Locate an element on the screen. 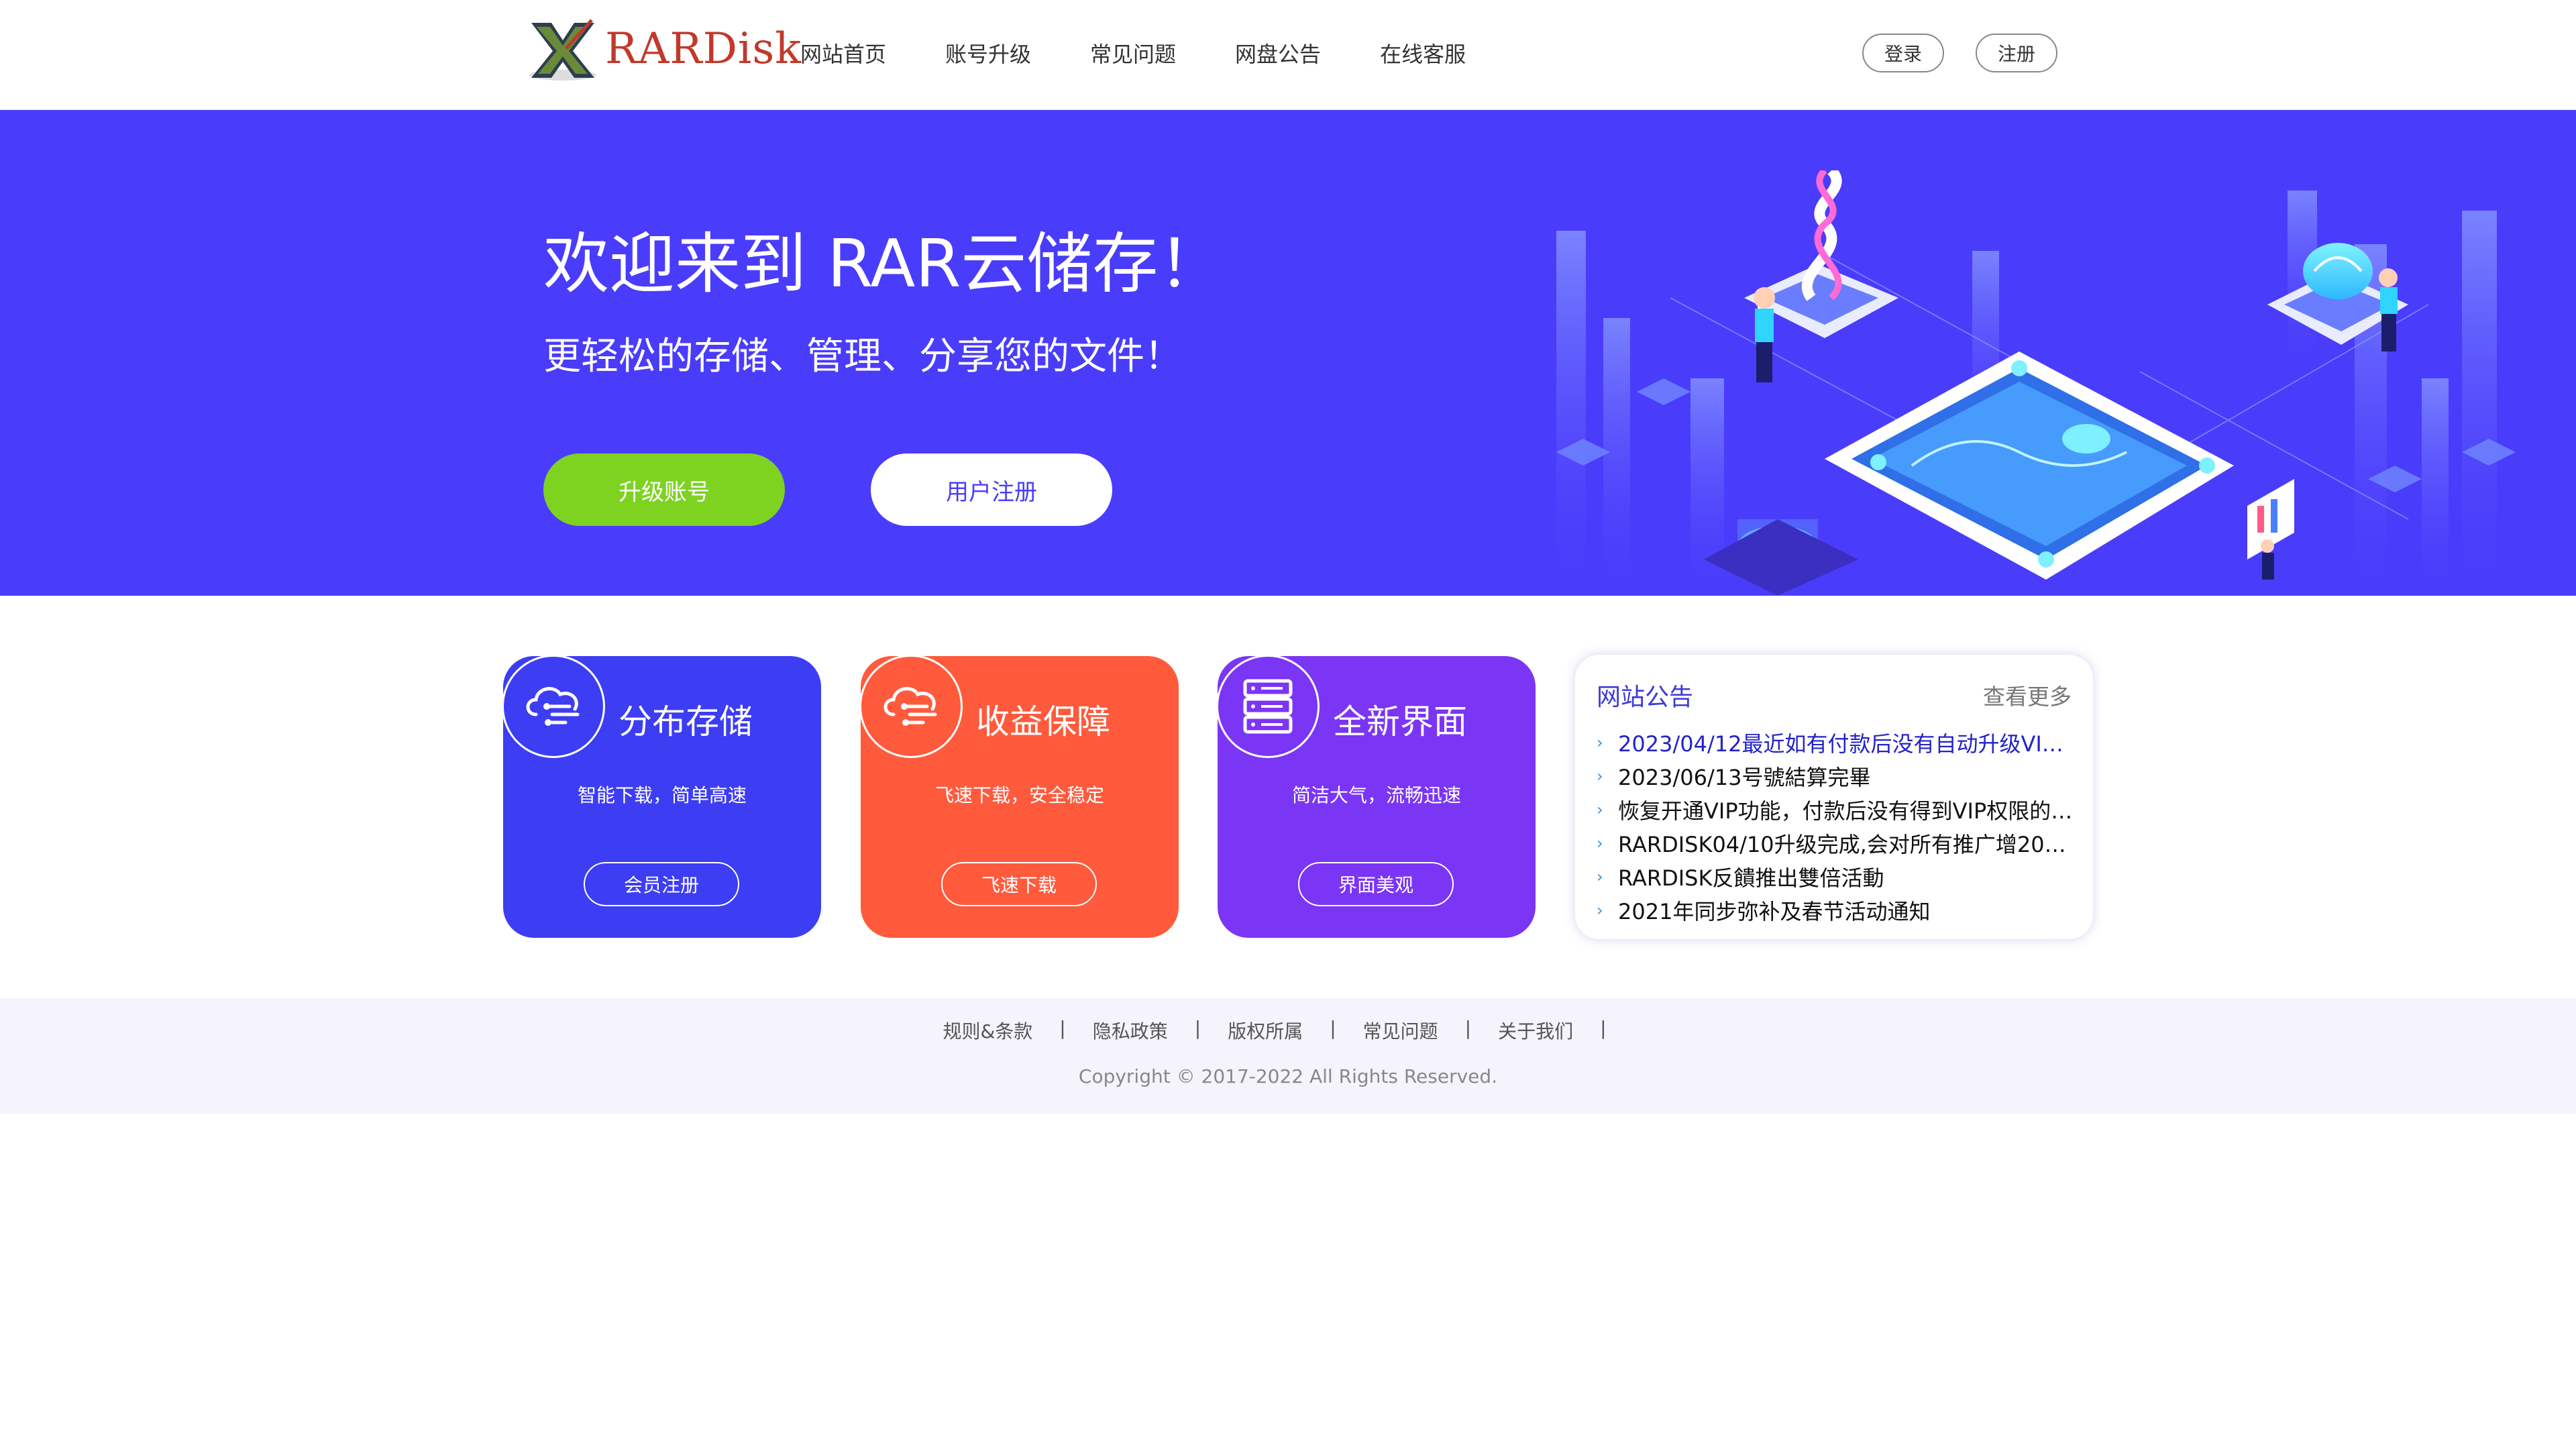 This screenshot has height=1449, width=2576. top-header: RARDisk 网站首页 账号升级 常见问题 网盘公告 在线客服 登录 注册 is located at coordinates (1288, 55).